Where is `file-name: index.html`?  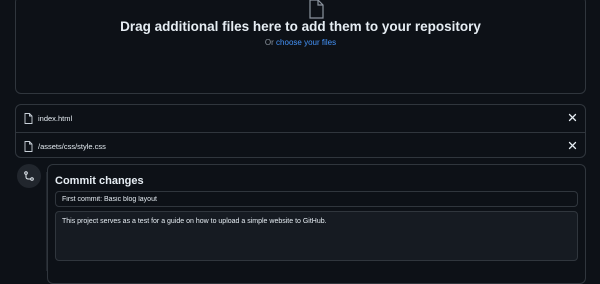 file-name: index.html is located at coordinates (55, 118).